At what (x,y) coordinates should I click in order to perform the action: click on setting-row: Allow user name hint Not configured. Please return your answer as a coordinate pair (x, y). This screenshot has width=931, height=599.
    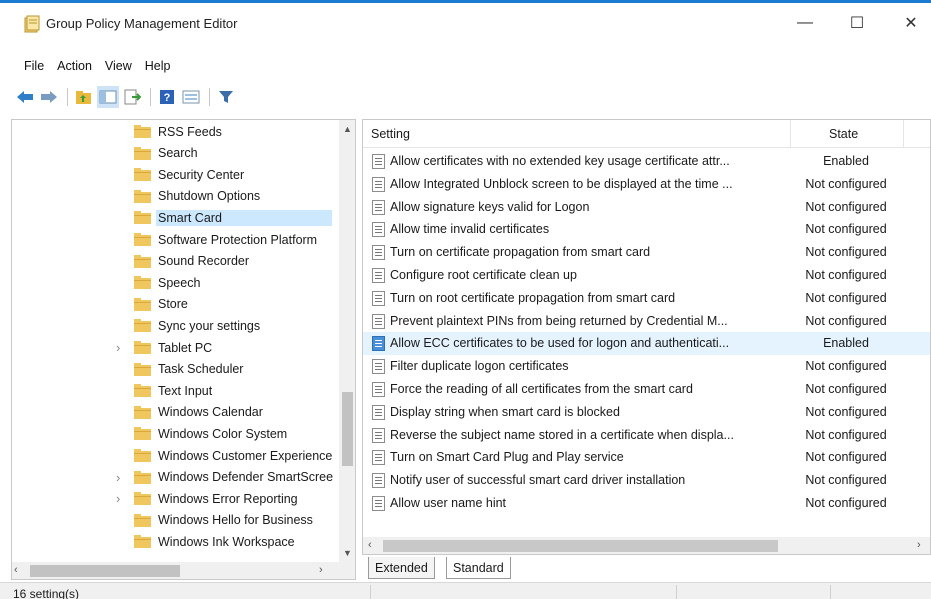
    Looking at the image, I should click on (646, 503).